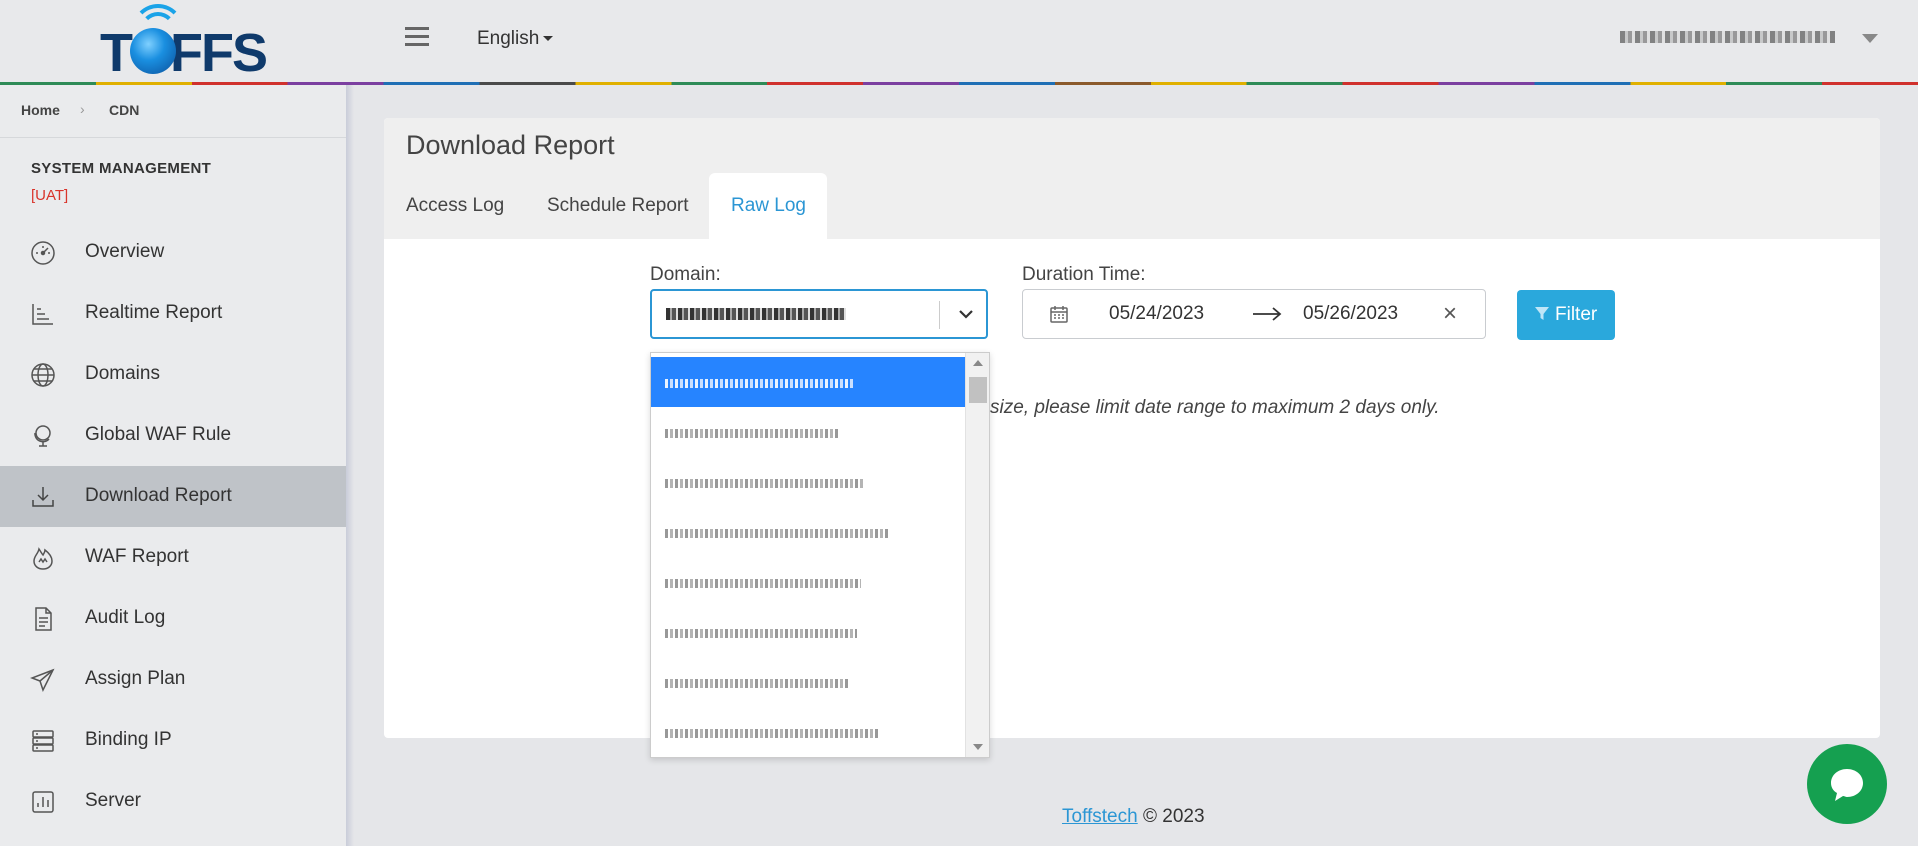 The image size is (1918, 846). I want to click on filter-label: Filter, so click(1576, 314).